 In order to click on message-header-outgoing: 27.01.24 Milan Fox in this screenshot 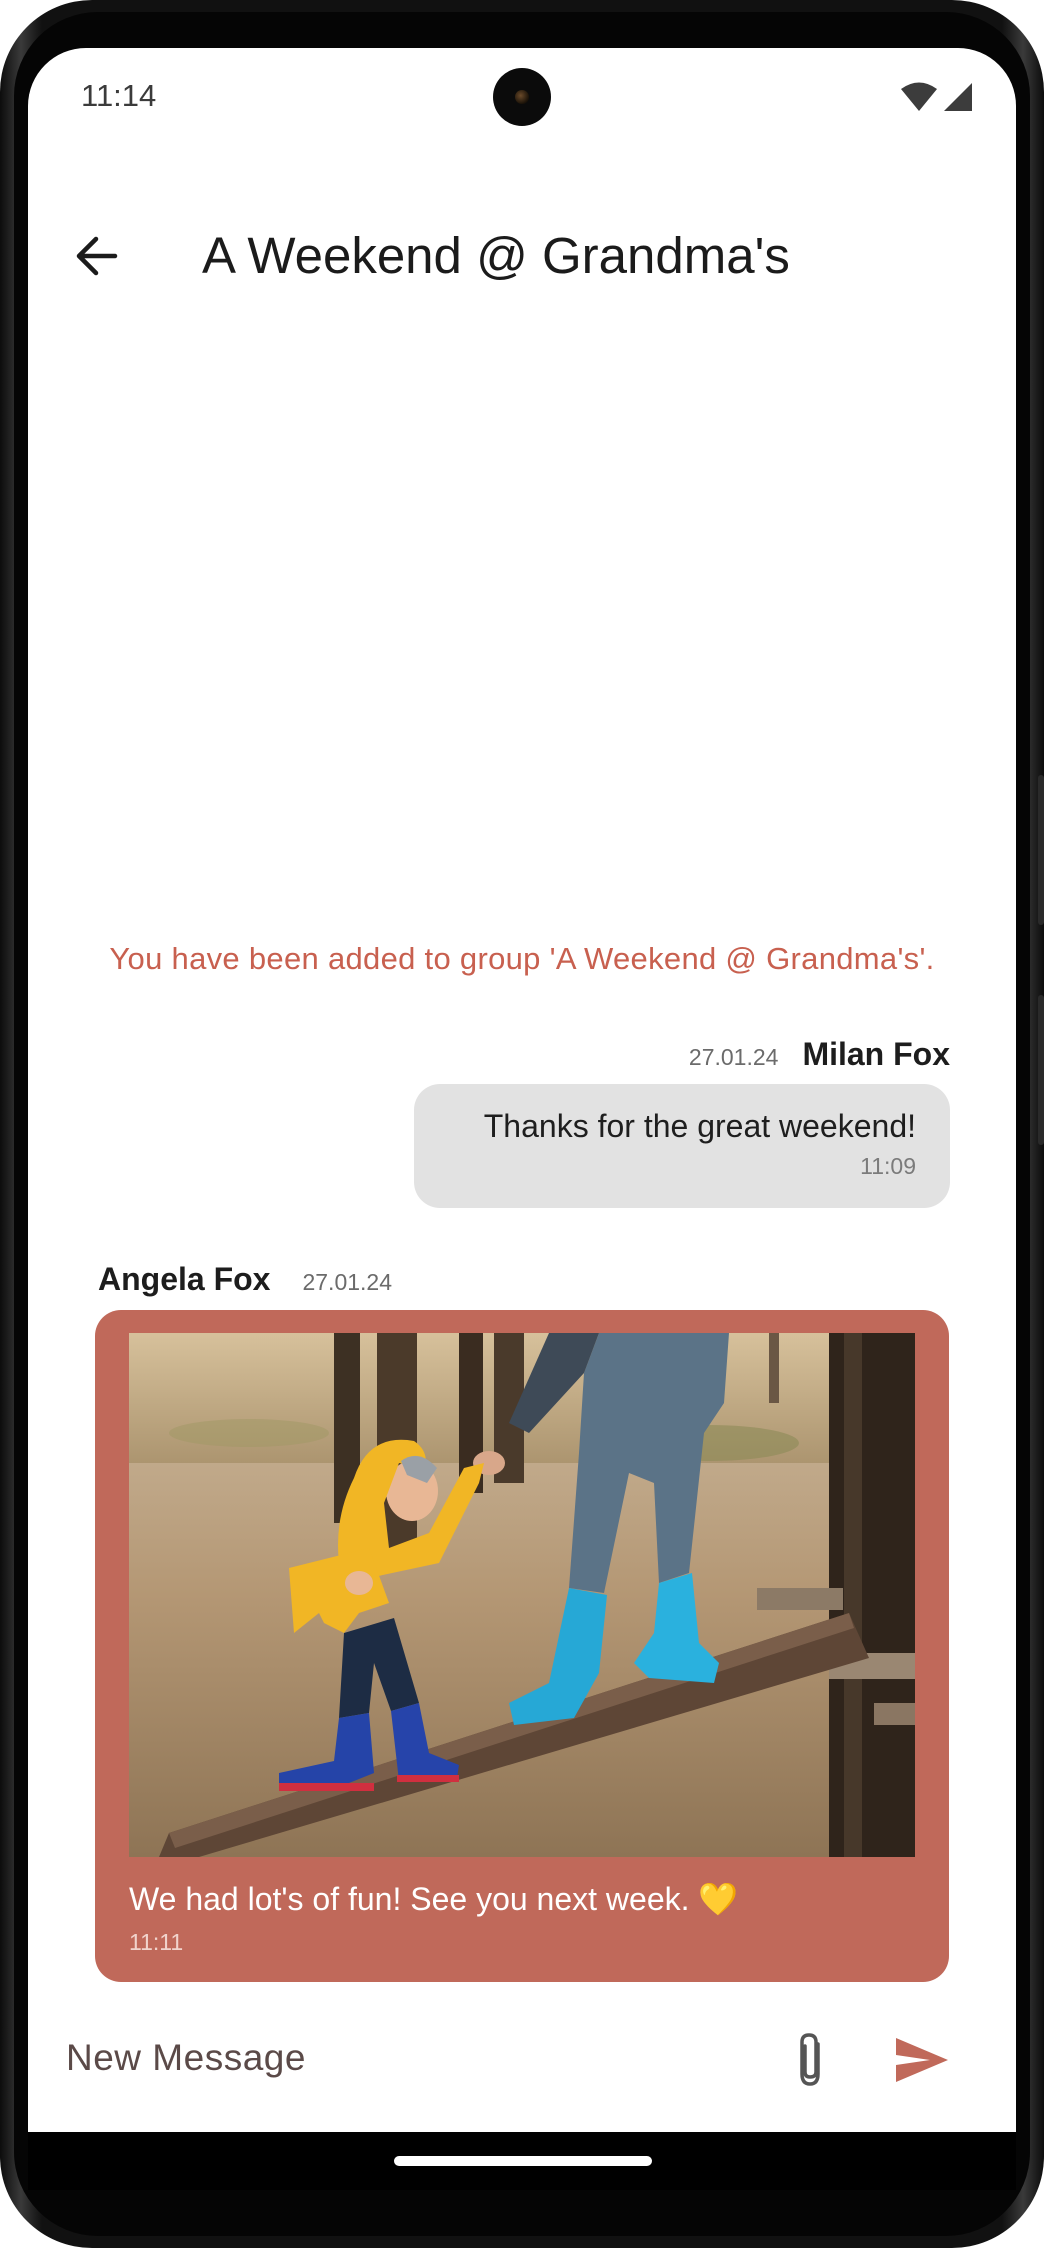, I will do `click(819, 1054)`.